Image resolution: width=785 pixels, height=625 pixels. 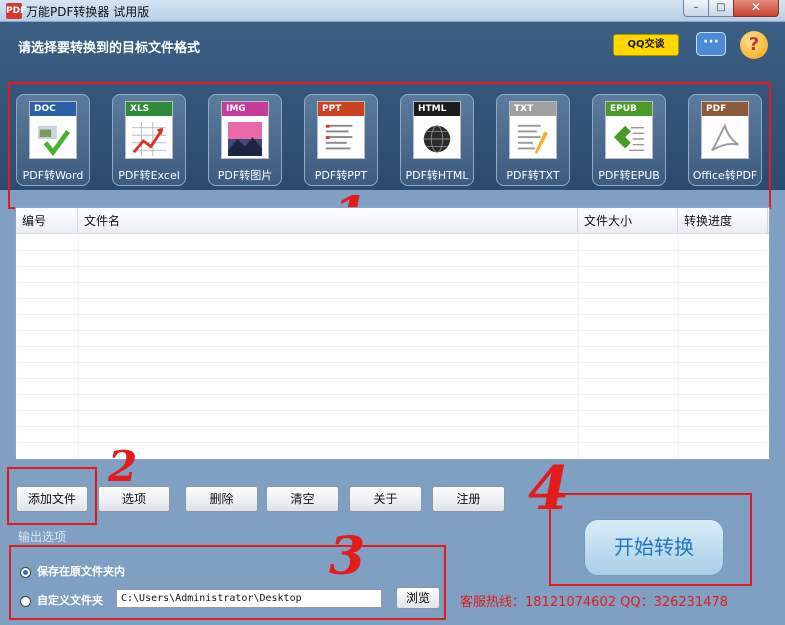 What do you see at coordinates (629, 109) in the screenshot?
I see `format-tag: EPUB` at bounding box center [629, 109].